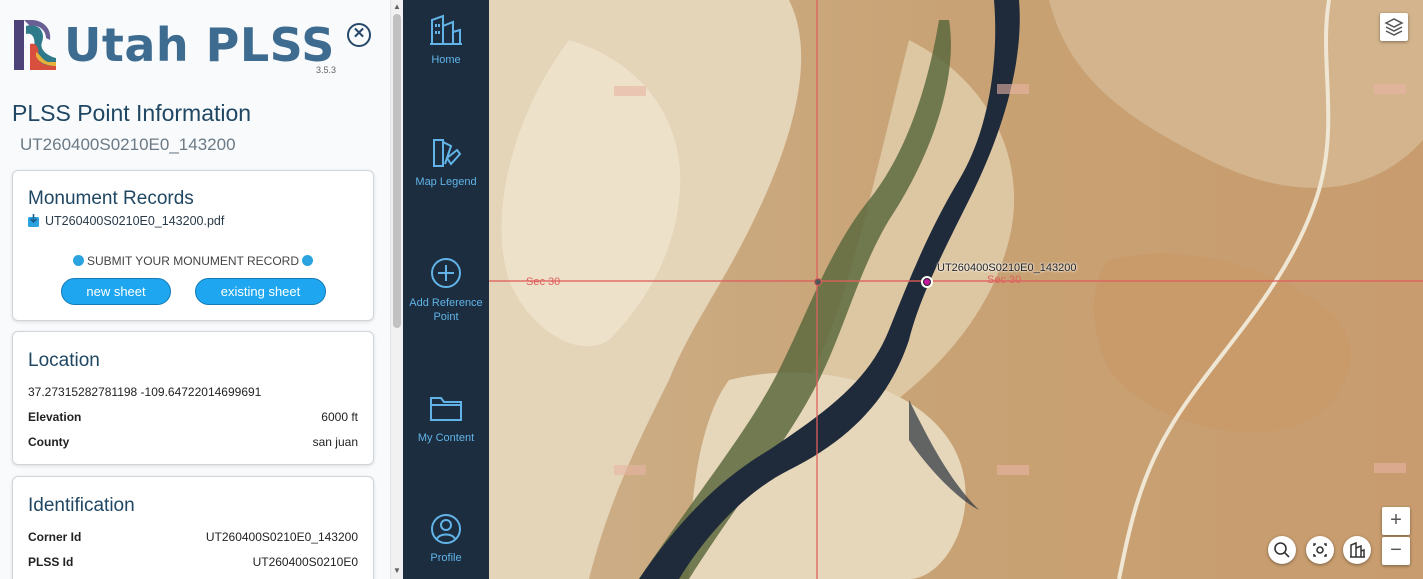  I want to click on pdf-link: UT260400S0210E0_143200.pdf, so click(126, 221).